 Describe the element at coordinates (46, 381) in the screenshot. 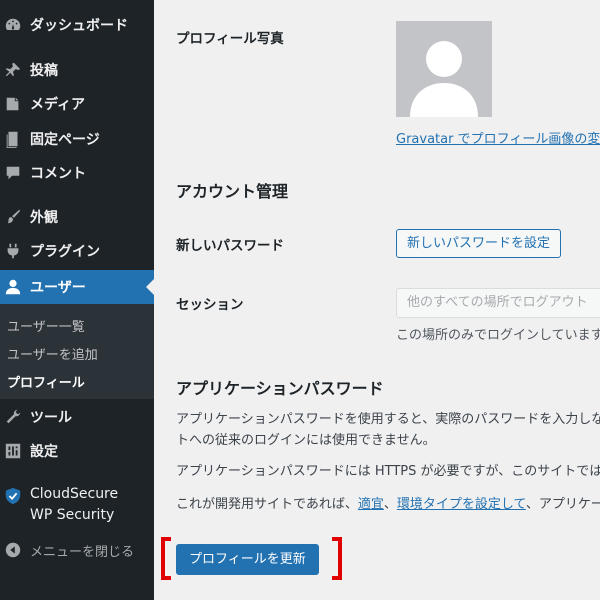

I see `submenu-item-profile: プロフィール` at that location.